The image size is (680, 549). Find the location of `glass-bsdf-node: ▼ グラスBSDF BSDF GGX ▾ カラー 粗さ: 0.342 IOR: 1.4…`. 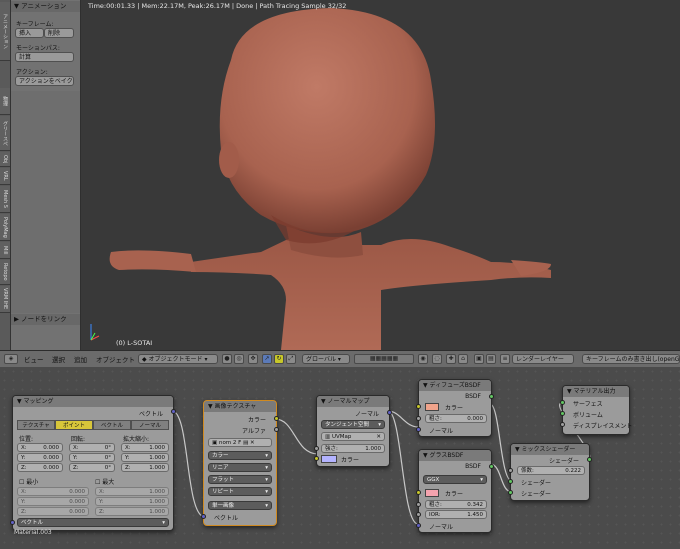

glass-bsdf-node: ▼ グラスBSDF BSDF GGX ▾ カラー 粗さ: 0.342 IOR: 1.4… is located at coordinates (455, 491).